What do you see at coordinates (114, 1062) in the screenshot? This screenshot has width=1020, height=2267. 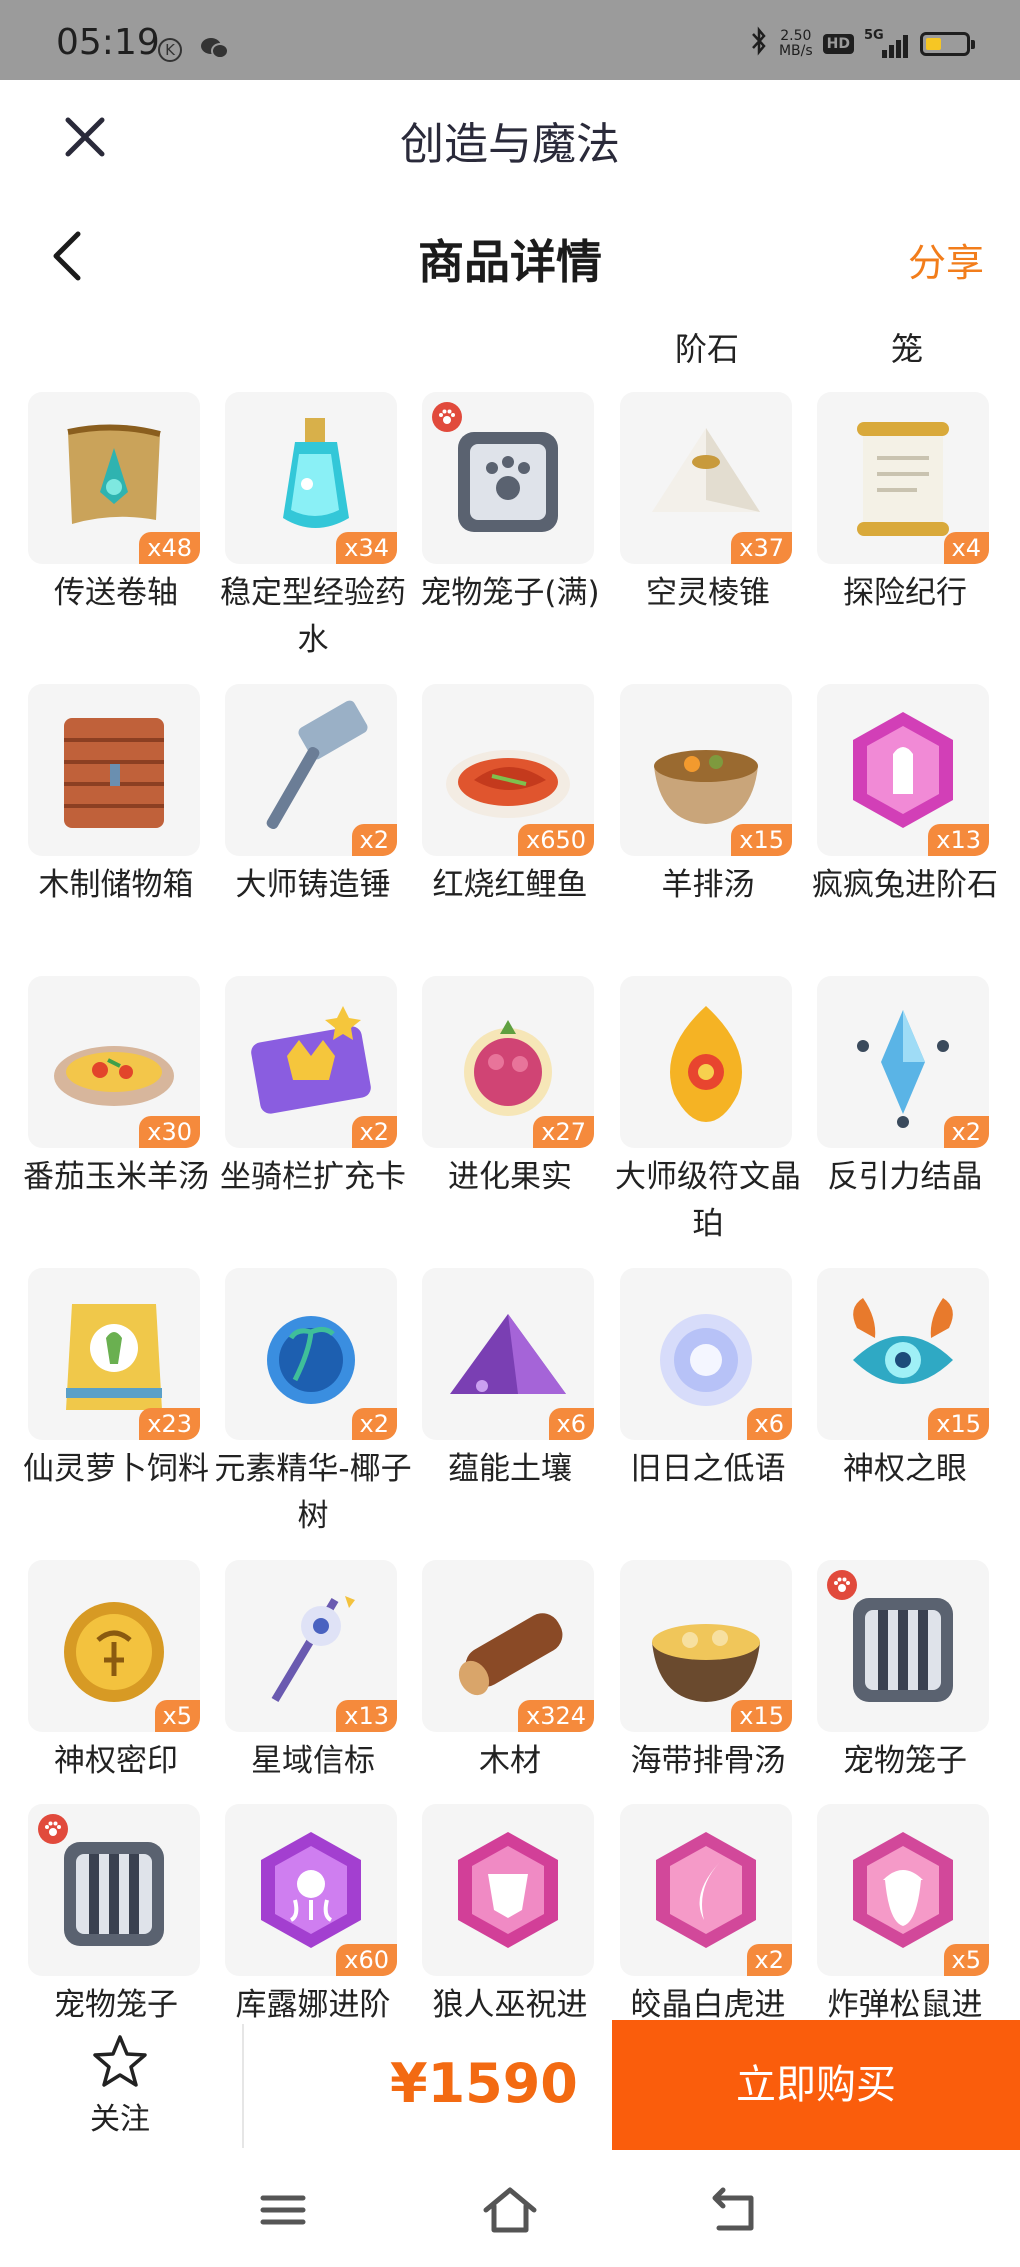 I see `item-tile: x30` at bounding box center [114, 1062].